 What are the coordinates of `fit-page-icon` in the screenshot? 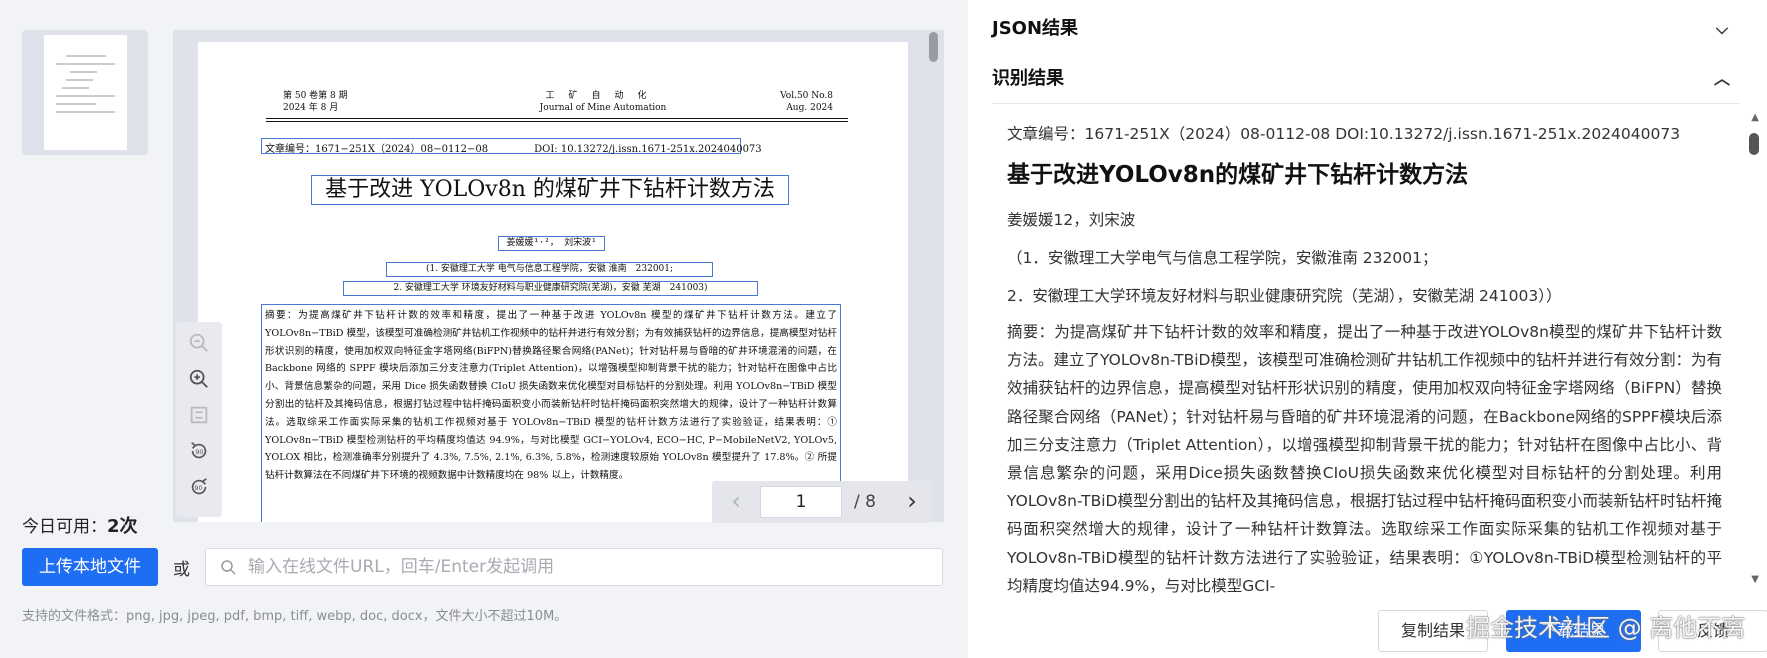 It's located at (199, 416).